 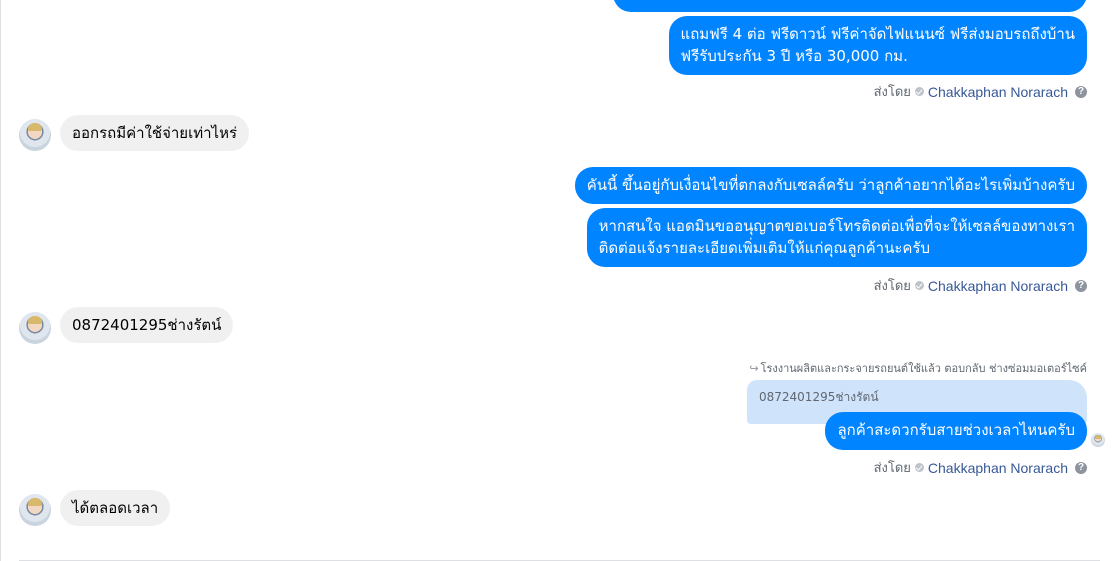 I want to click on message-text: ฟรีรับประกัน 3 ปี หรือ 30,000 กม., so click(x=794, y=56).